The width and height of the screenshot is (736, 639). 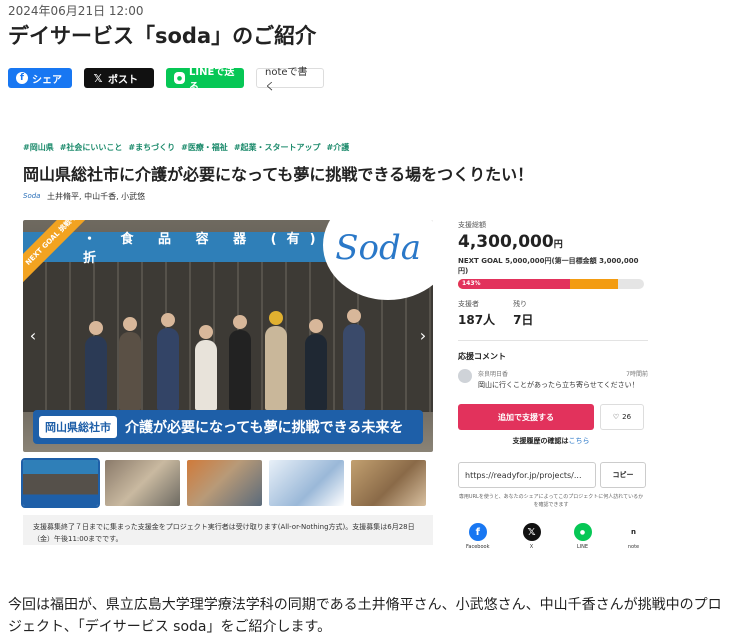 I want to click on total-amount-unit: 円, so click(x=558, y=245).